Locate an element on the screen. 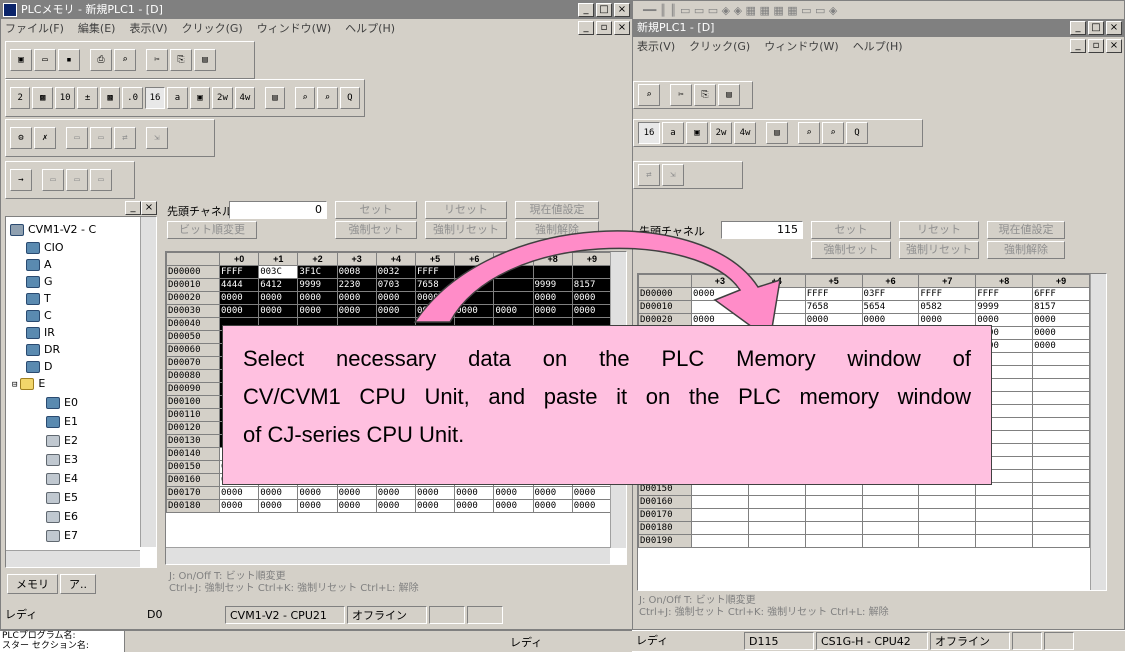  compare-icon: ⇄ is located at coordinates (125, 138).